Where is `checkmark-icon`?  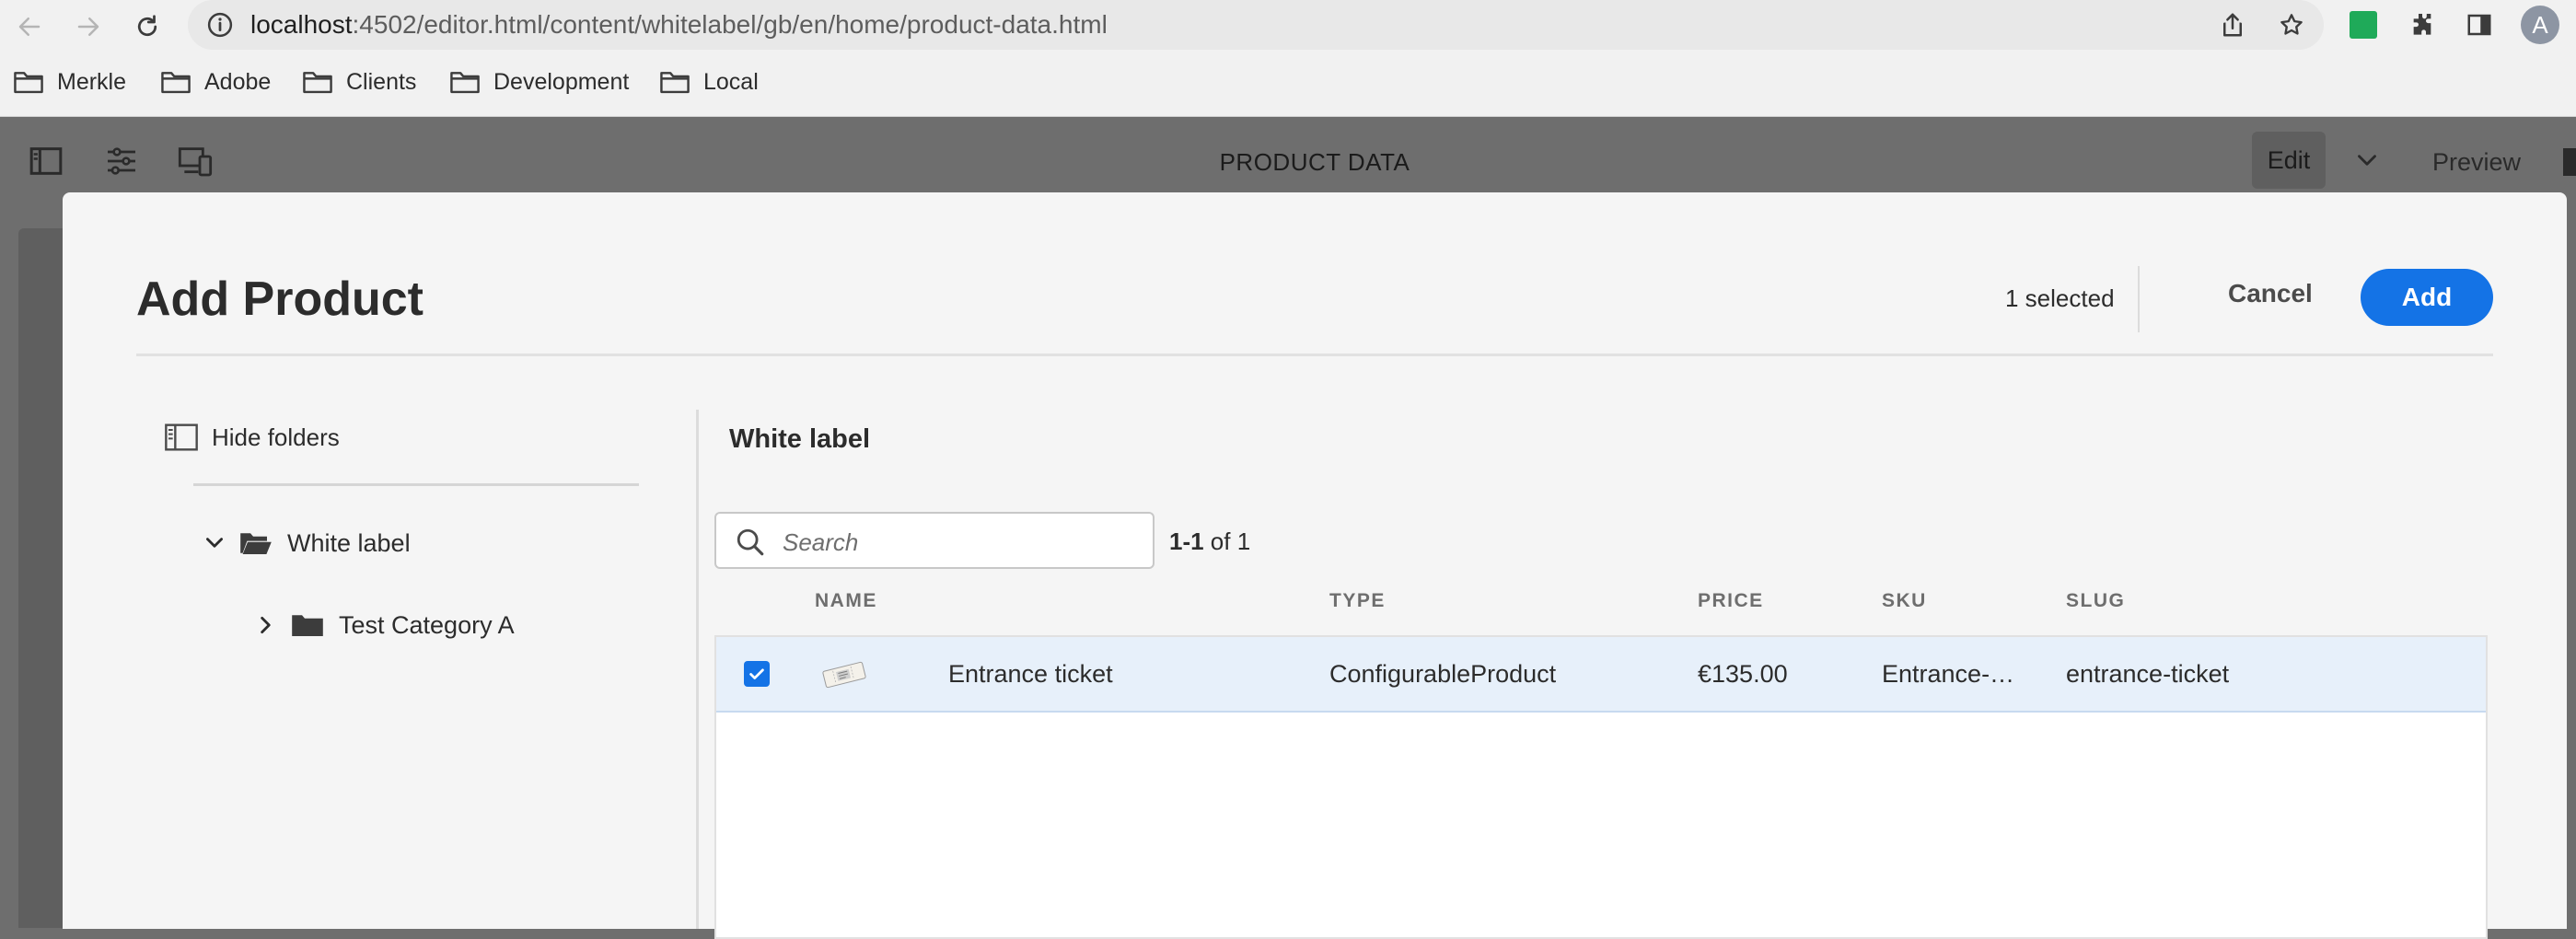
checkmark-icon is located at coordinates (756, 673).